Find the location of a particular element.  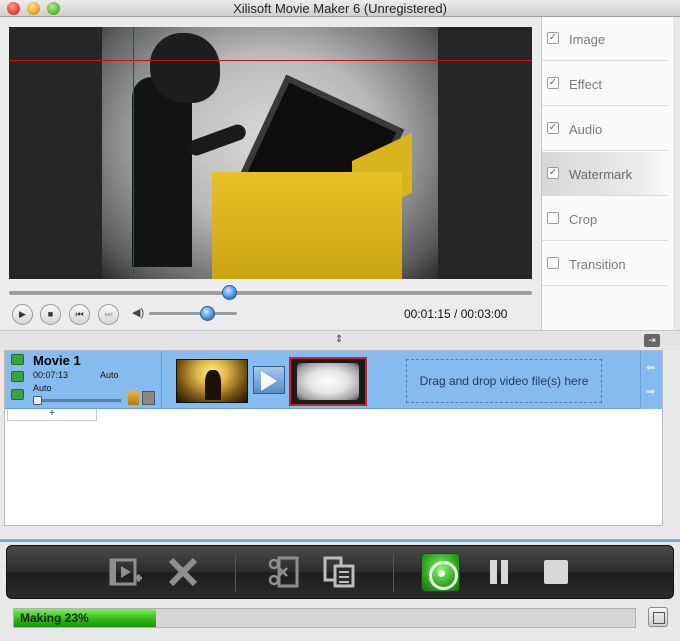

panel-item-crop: Crop is located at coordinates (605, 219).